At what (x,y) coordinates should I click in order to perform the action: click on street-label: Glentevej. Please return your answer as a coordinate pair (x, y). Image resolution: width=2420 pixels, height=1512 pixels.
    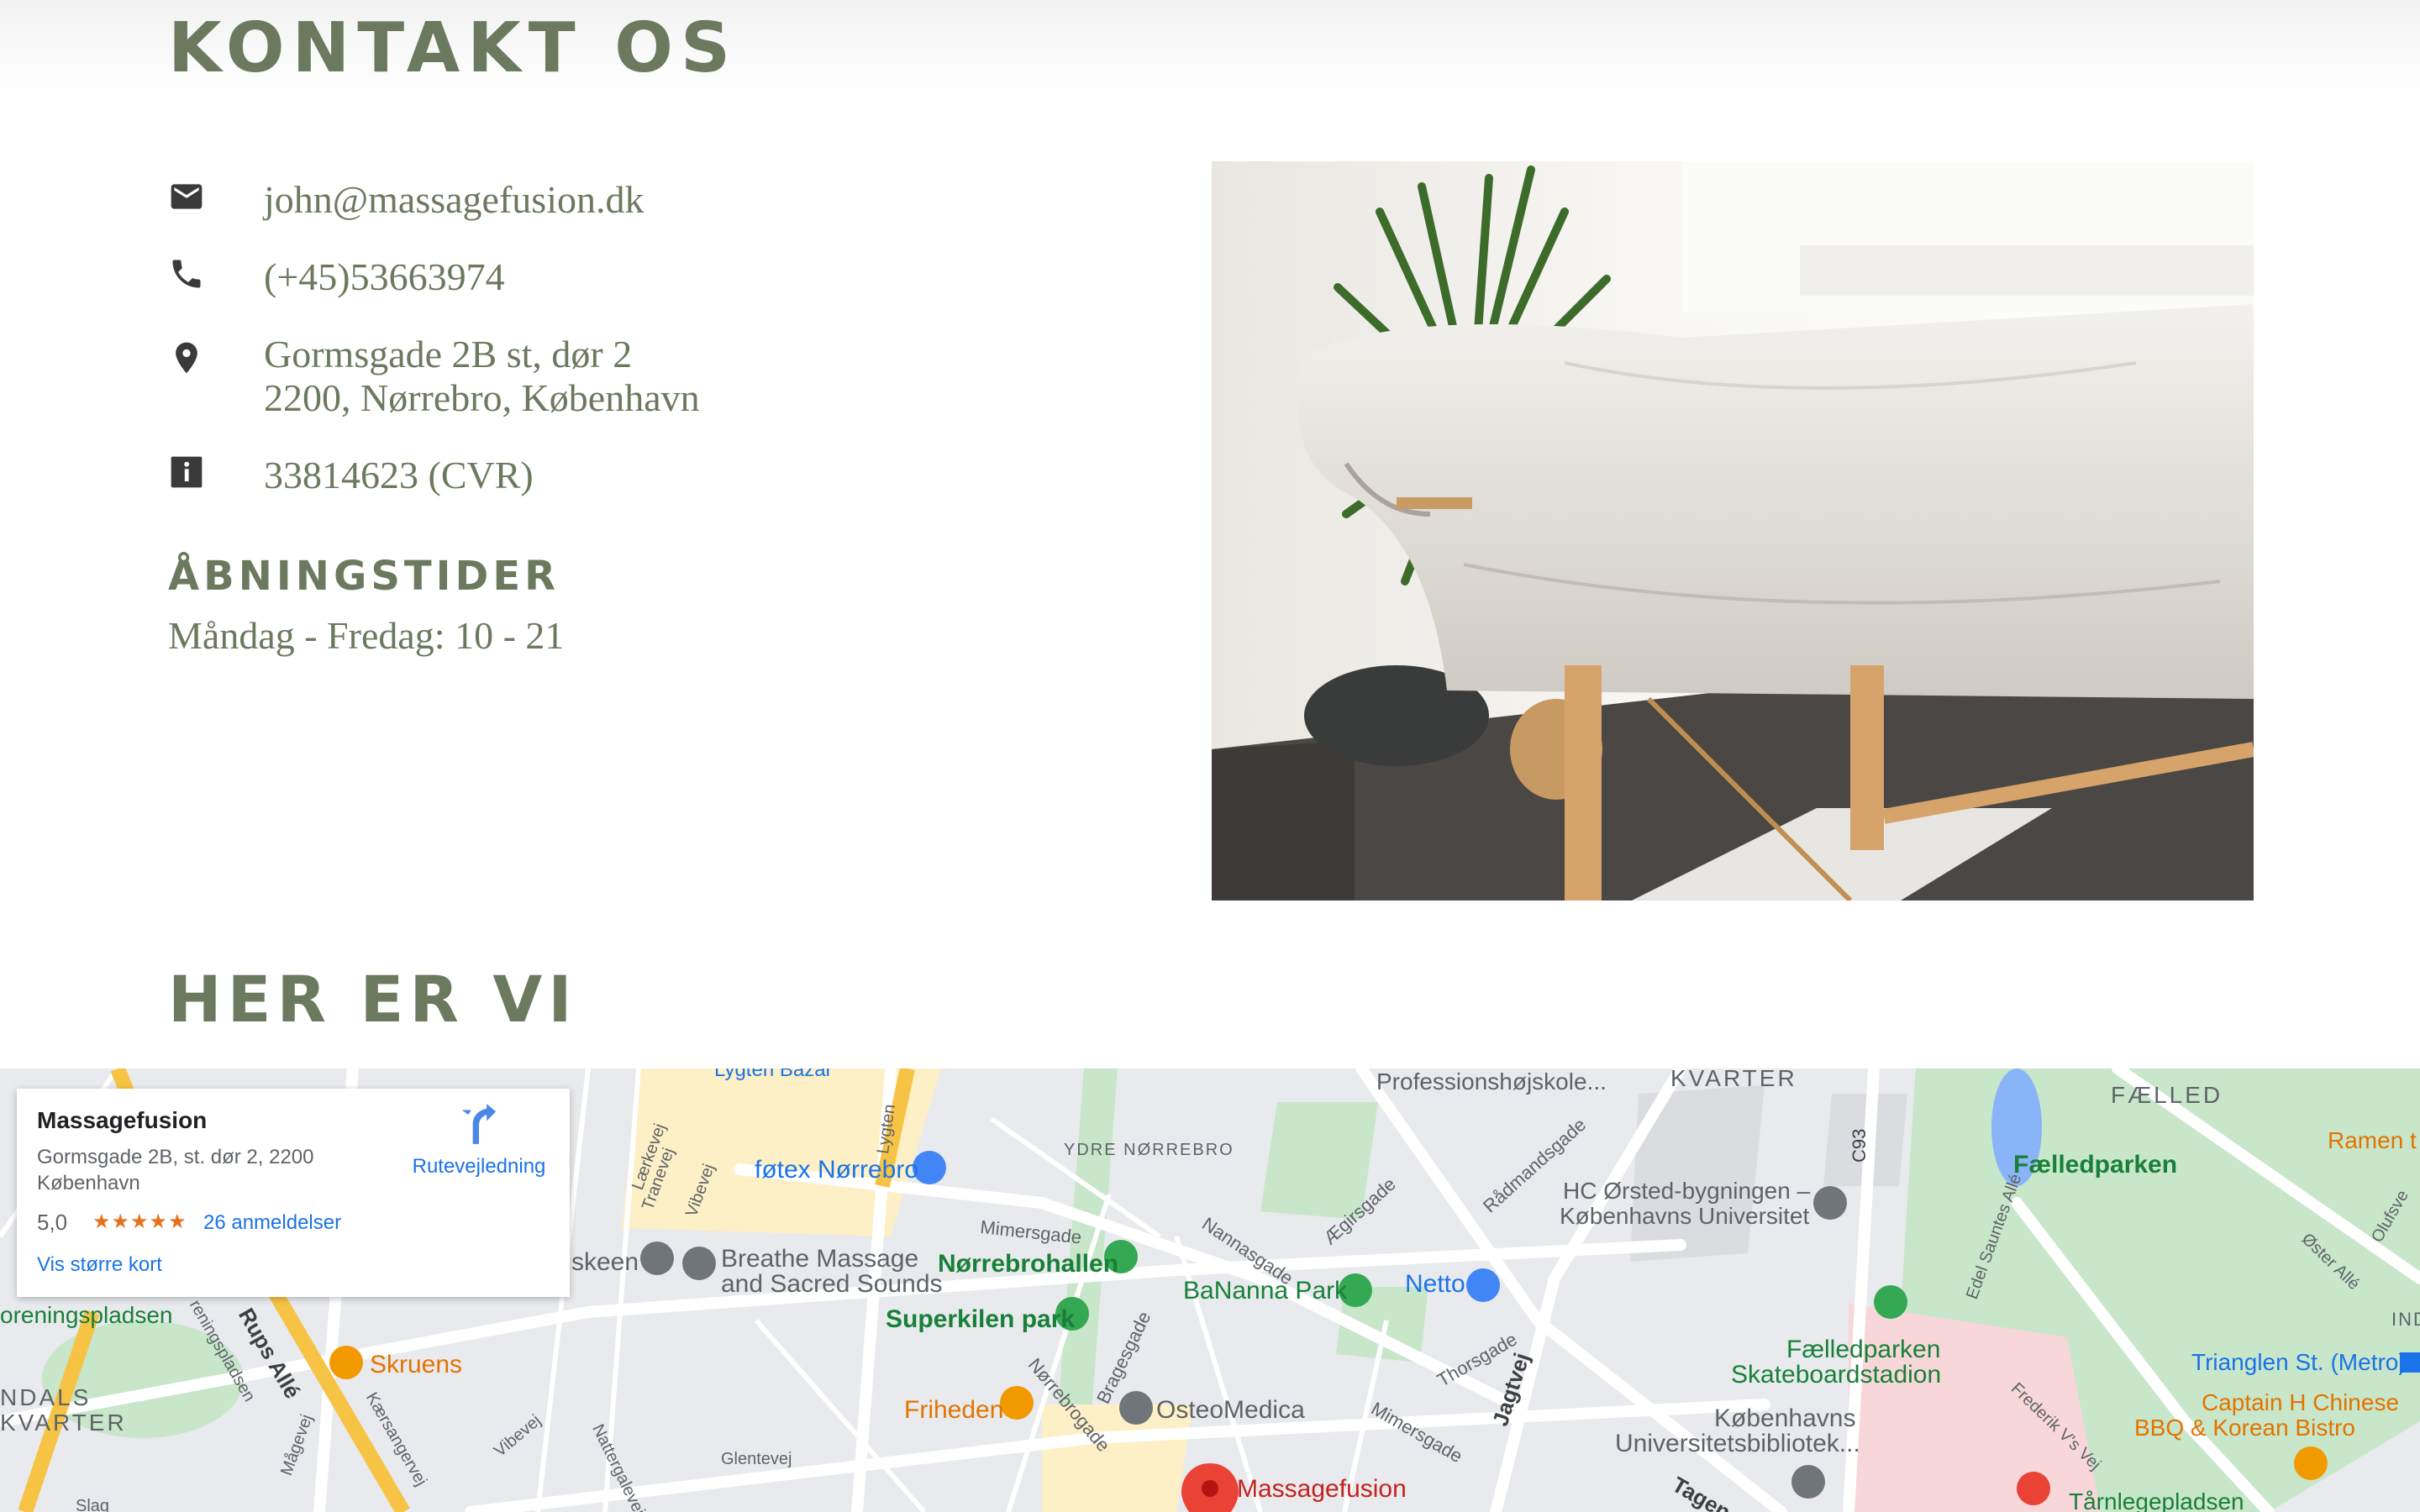
    Looking at the image, I should click on (756, 1459).